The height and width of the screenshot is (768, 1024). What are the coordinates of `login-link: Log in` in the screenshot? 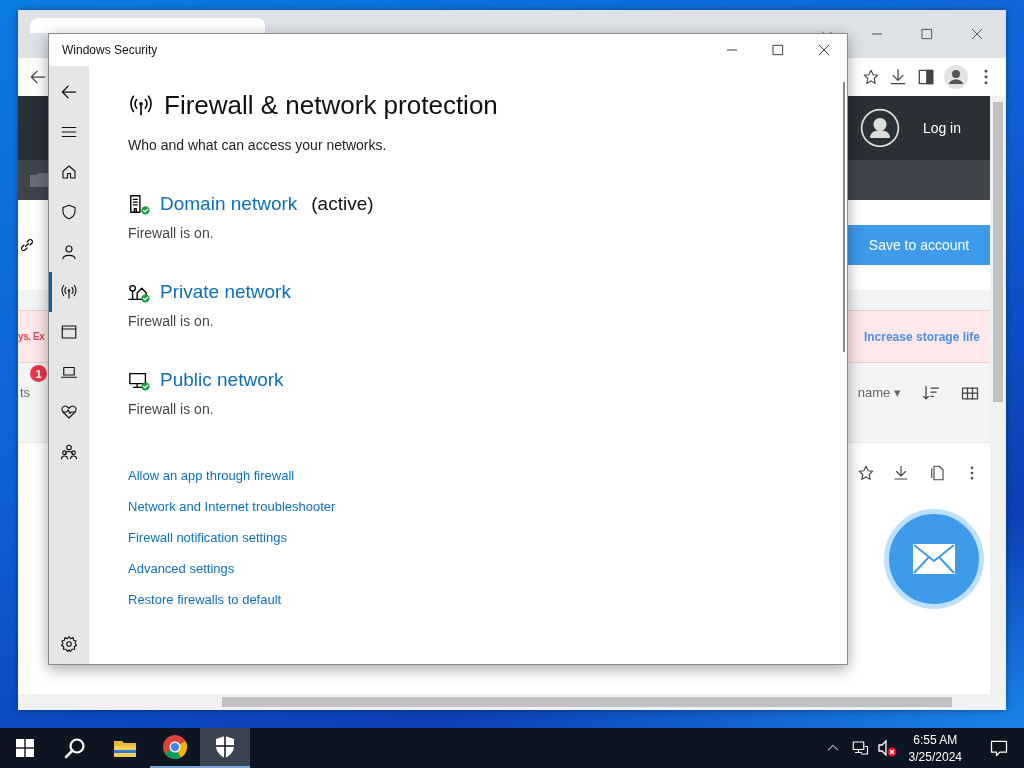 It's located at (951, 128).